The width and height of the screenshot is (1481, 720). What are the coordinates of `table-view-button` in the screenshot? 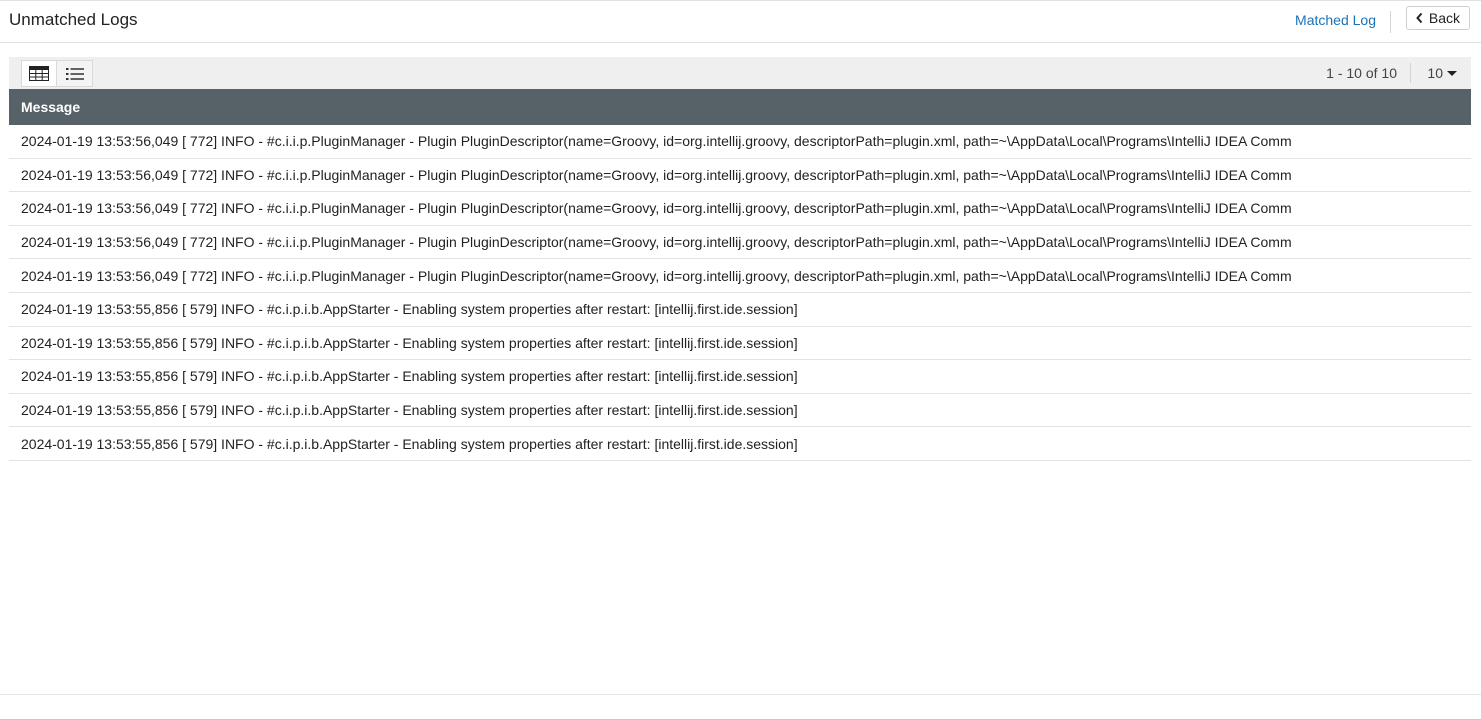 It's located at (39, 73).